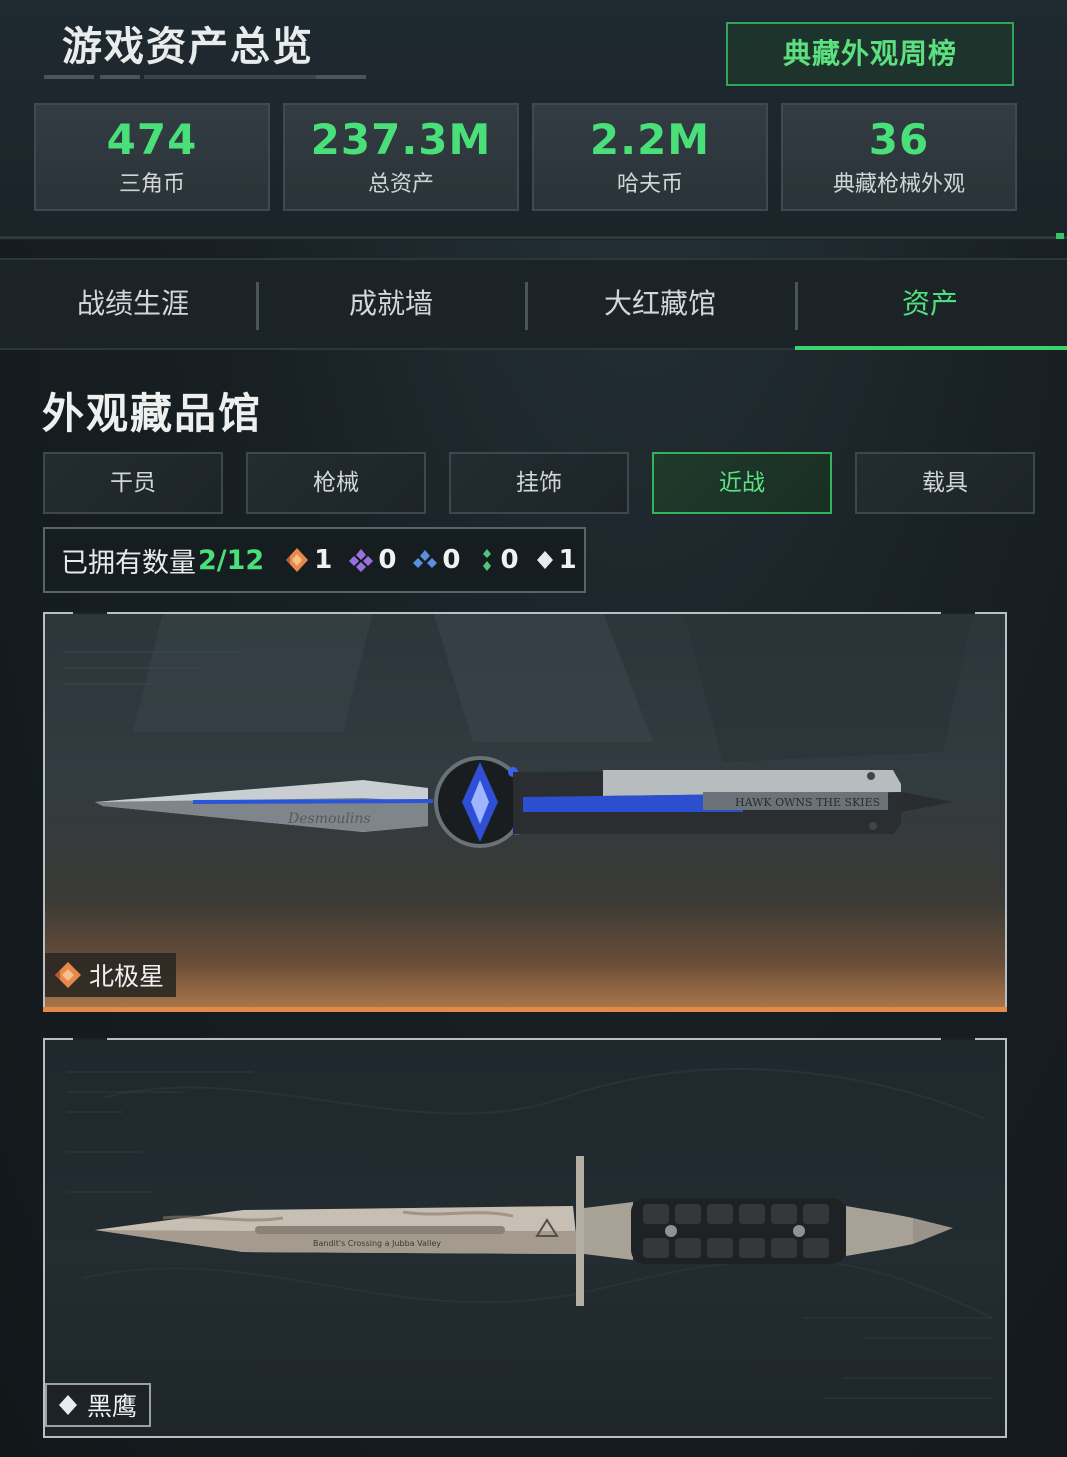  What do you see at coordinates (870, 54) in the screenshot?
I see `weekly-ranking-button: 典藏外观周榜` at bounding box center [870, 54].